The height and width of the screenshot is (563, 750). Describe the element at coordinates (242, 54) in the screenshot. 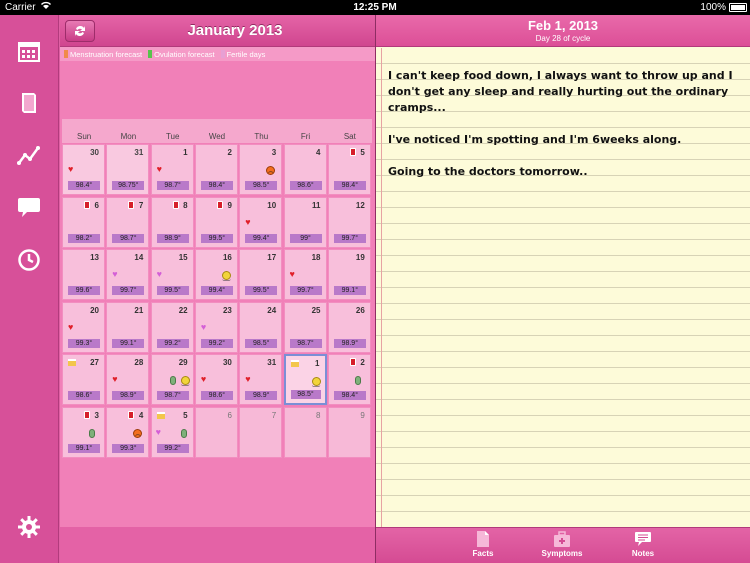

I see `legend-item: Fertile days` at that location.